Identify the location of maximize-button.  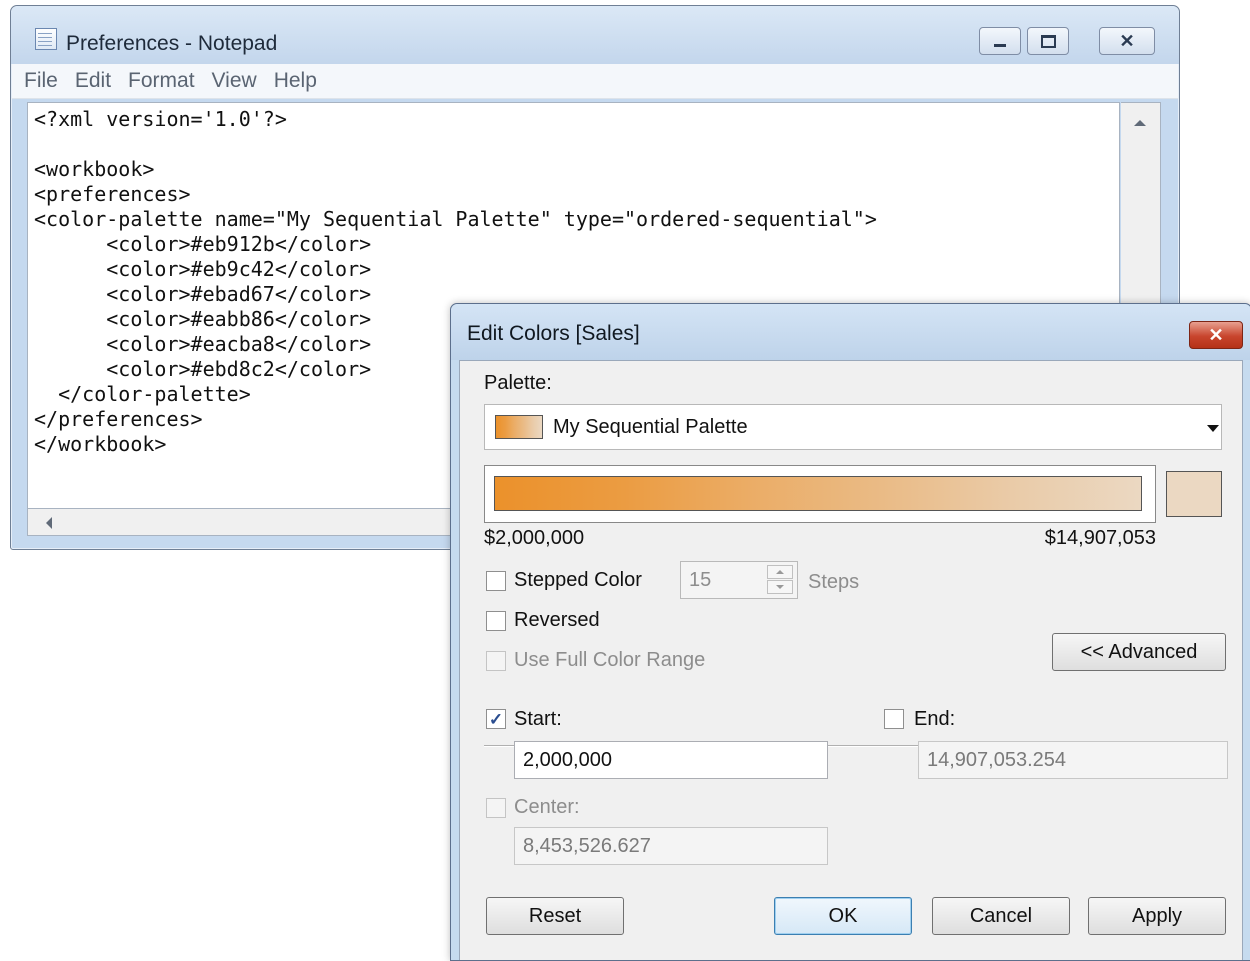
(1048, 41).